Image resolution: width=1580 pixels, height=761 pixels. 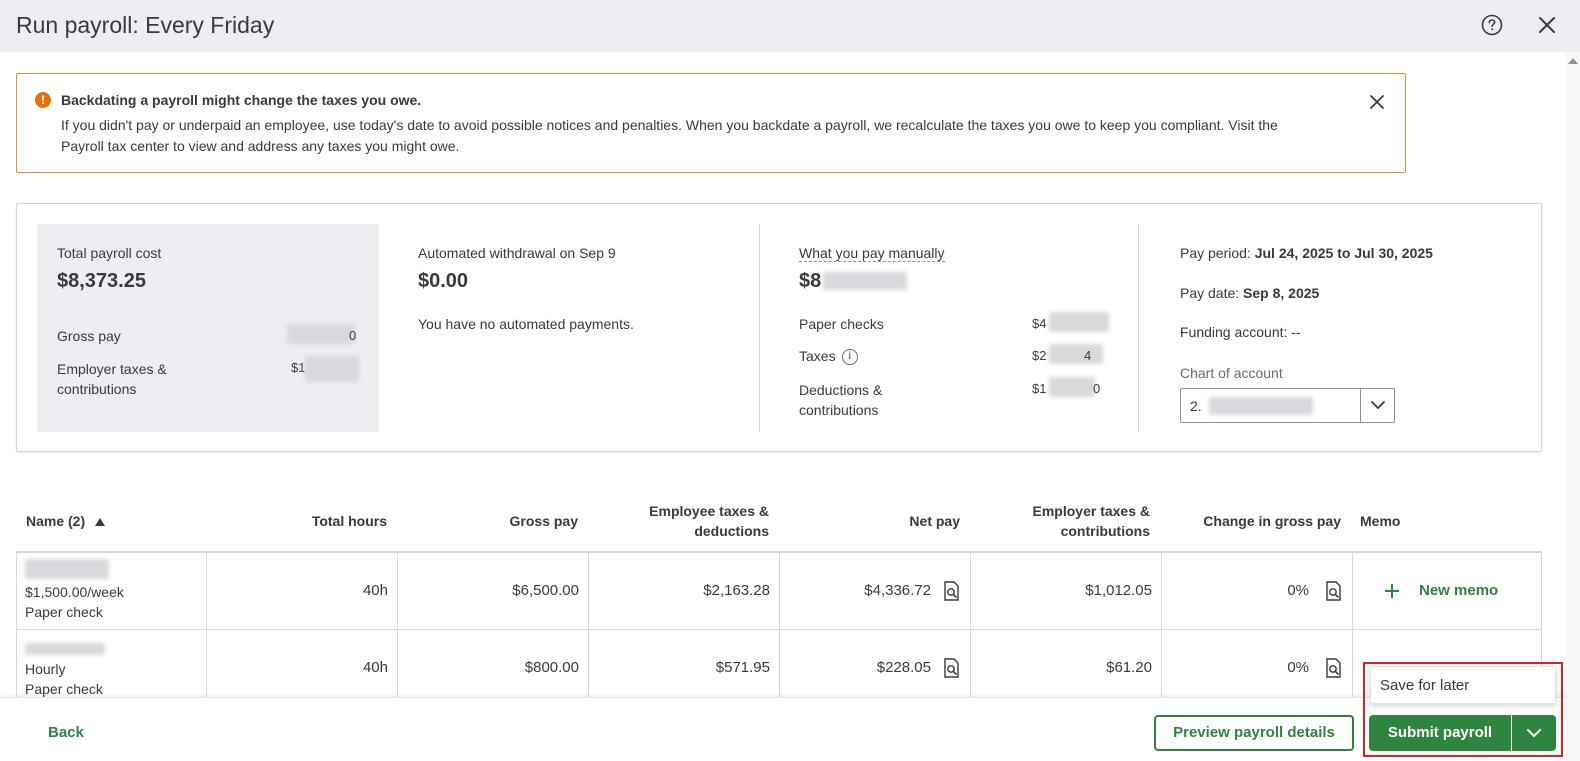 I want to click on info-icon: i, so click(x=849, y=357).